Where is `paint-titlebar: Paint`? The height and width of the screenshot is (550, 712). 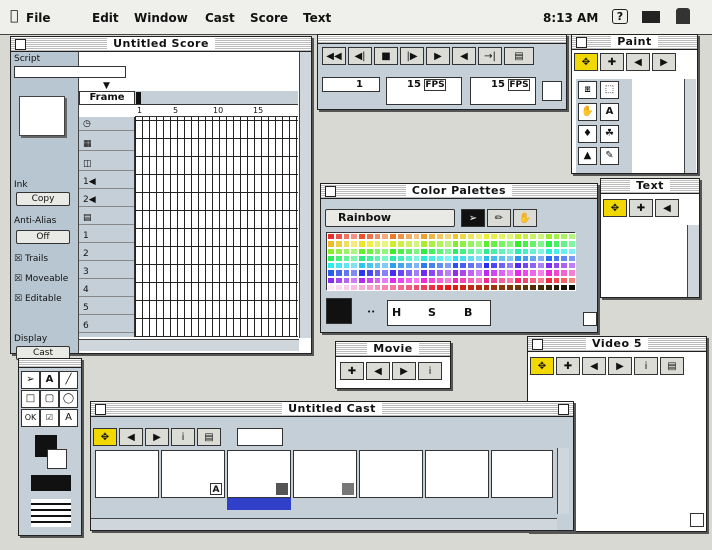 paint-titlebar: Paint is located at coordinates (634, 42).